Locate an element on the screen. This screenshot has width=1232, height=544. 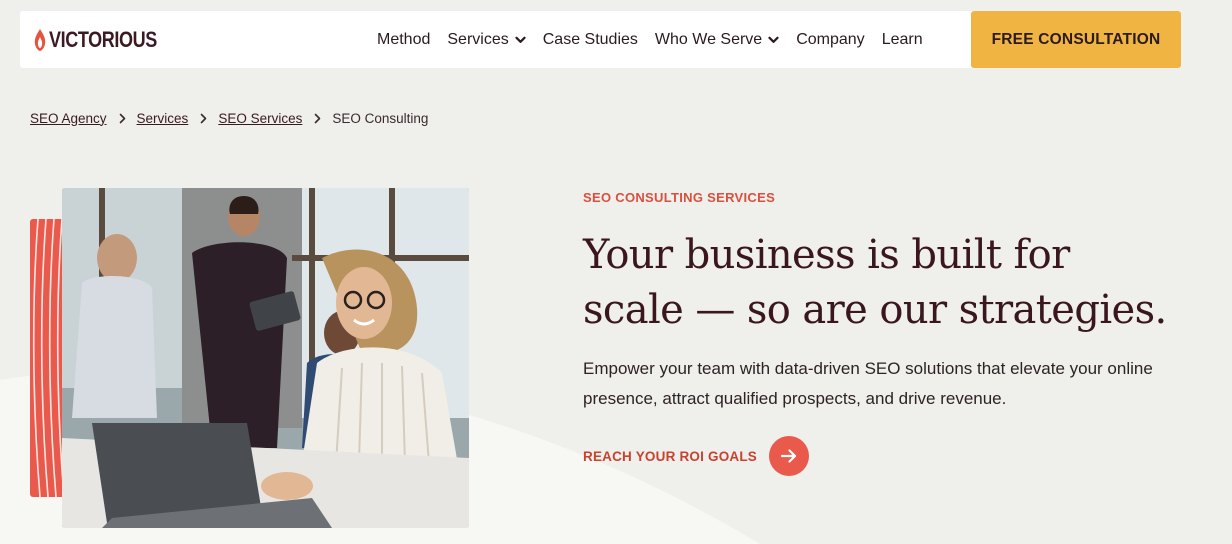
breadcrumb-link-seo-services: SEO Services is located at coordinates (260, 118).